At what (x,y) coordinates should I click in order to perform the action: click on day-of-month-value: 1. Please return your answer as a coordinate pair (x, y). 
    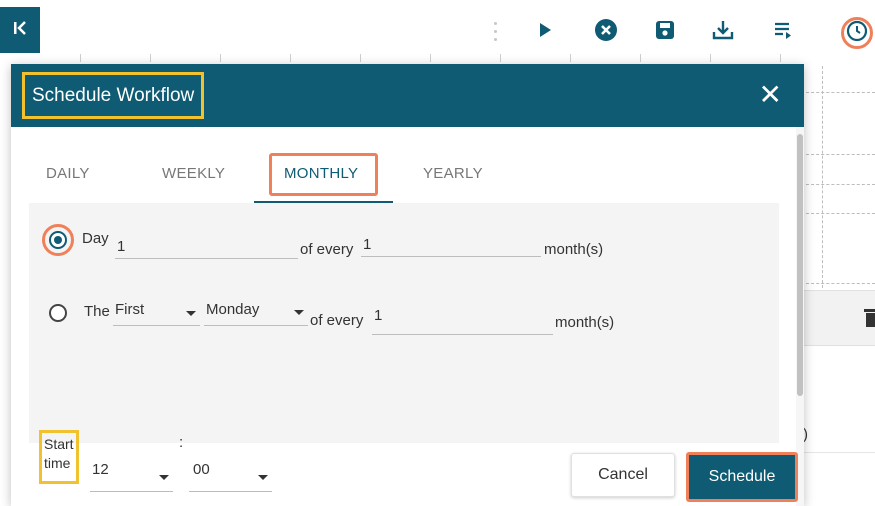
    Looking at the image, I should click on (121, 246).